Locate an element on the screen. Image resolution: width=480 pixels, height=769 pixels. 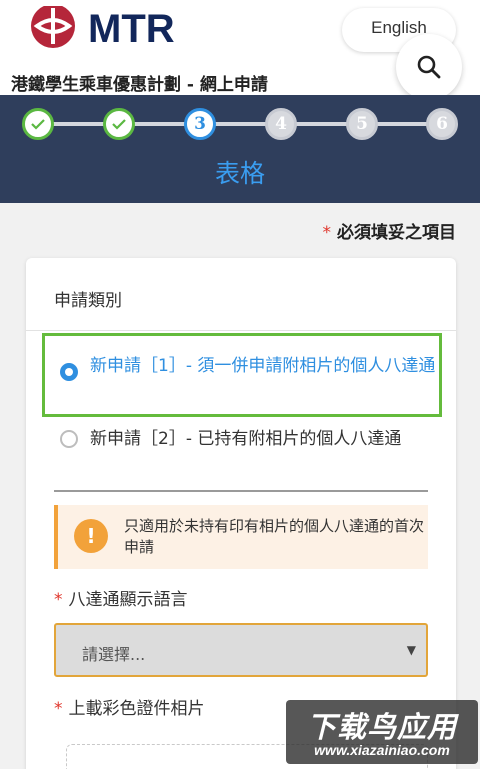
photo-upload-label: * 上載彩色證件相片 is located at coordinates (129, 706).